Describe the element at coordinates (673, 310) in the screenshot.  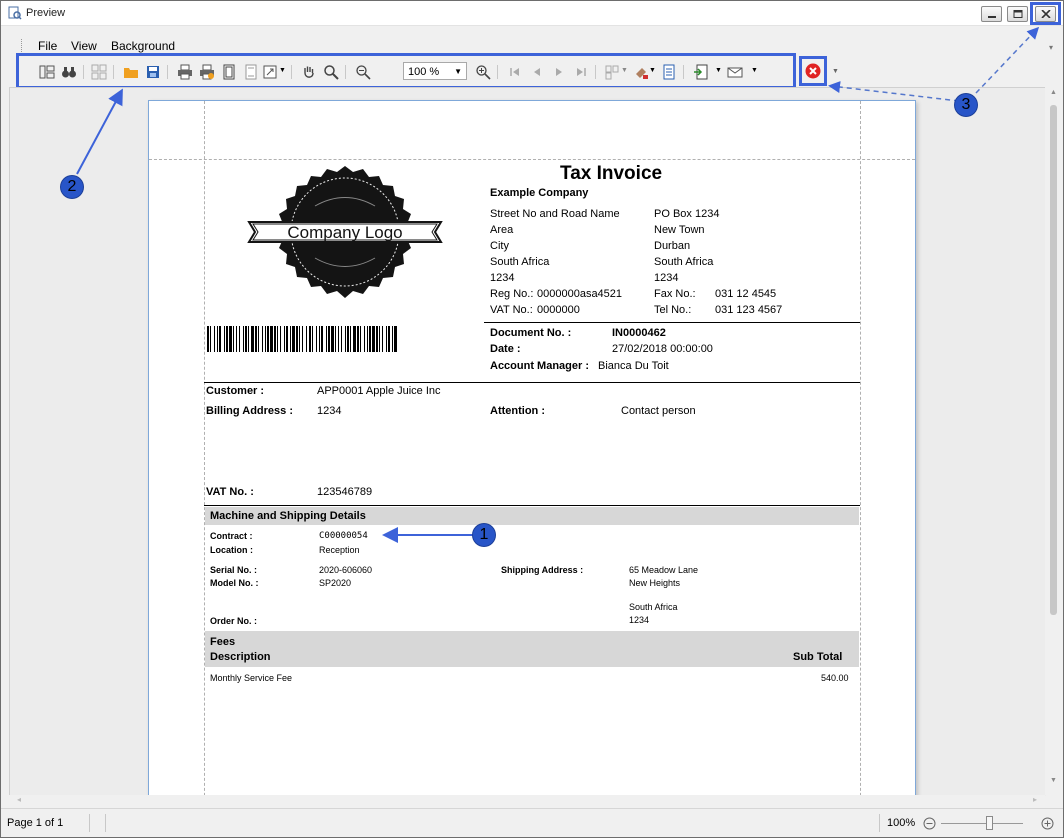
I see `tel-label: Tel No.:` at that location.